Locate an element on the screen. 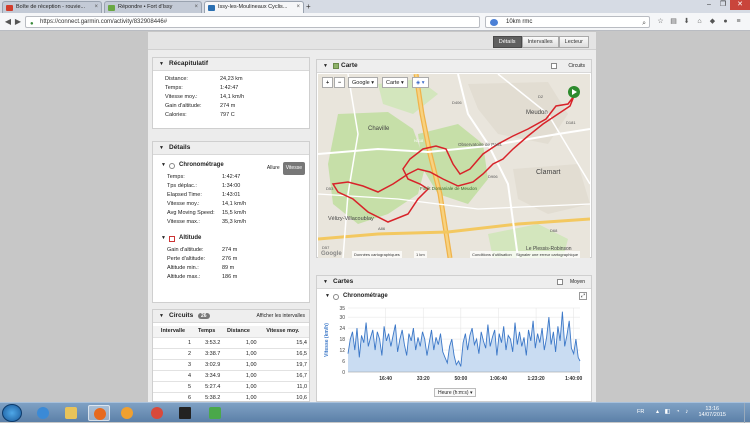  show-intervals-link: Afficher les intervalles is located at coordinates (280, 316).